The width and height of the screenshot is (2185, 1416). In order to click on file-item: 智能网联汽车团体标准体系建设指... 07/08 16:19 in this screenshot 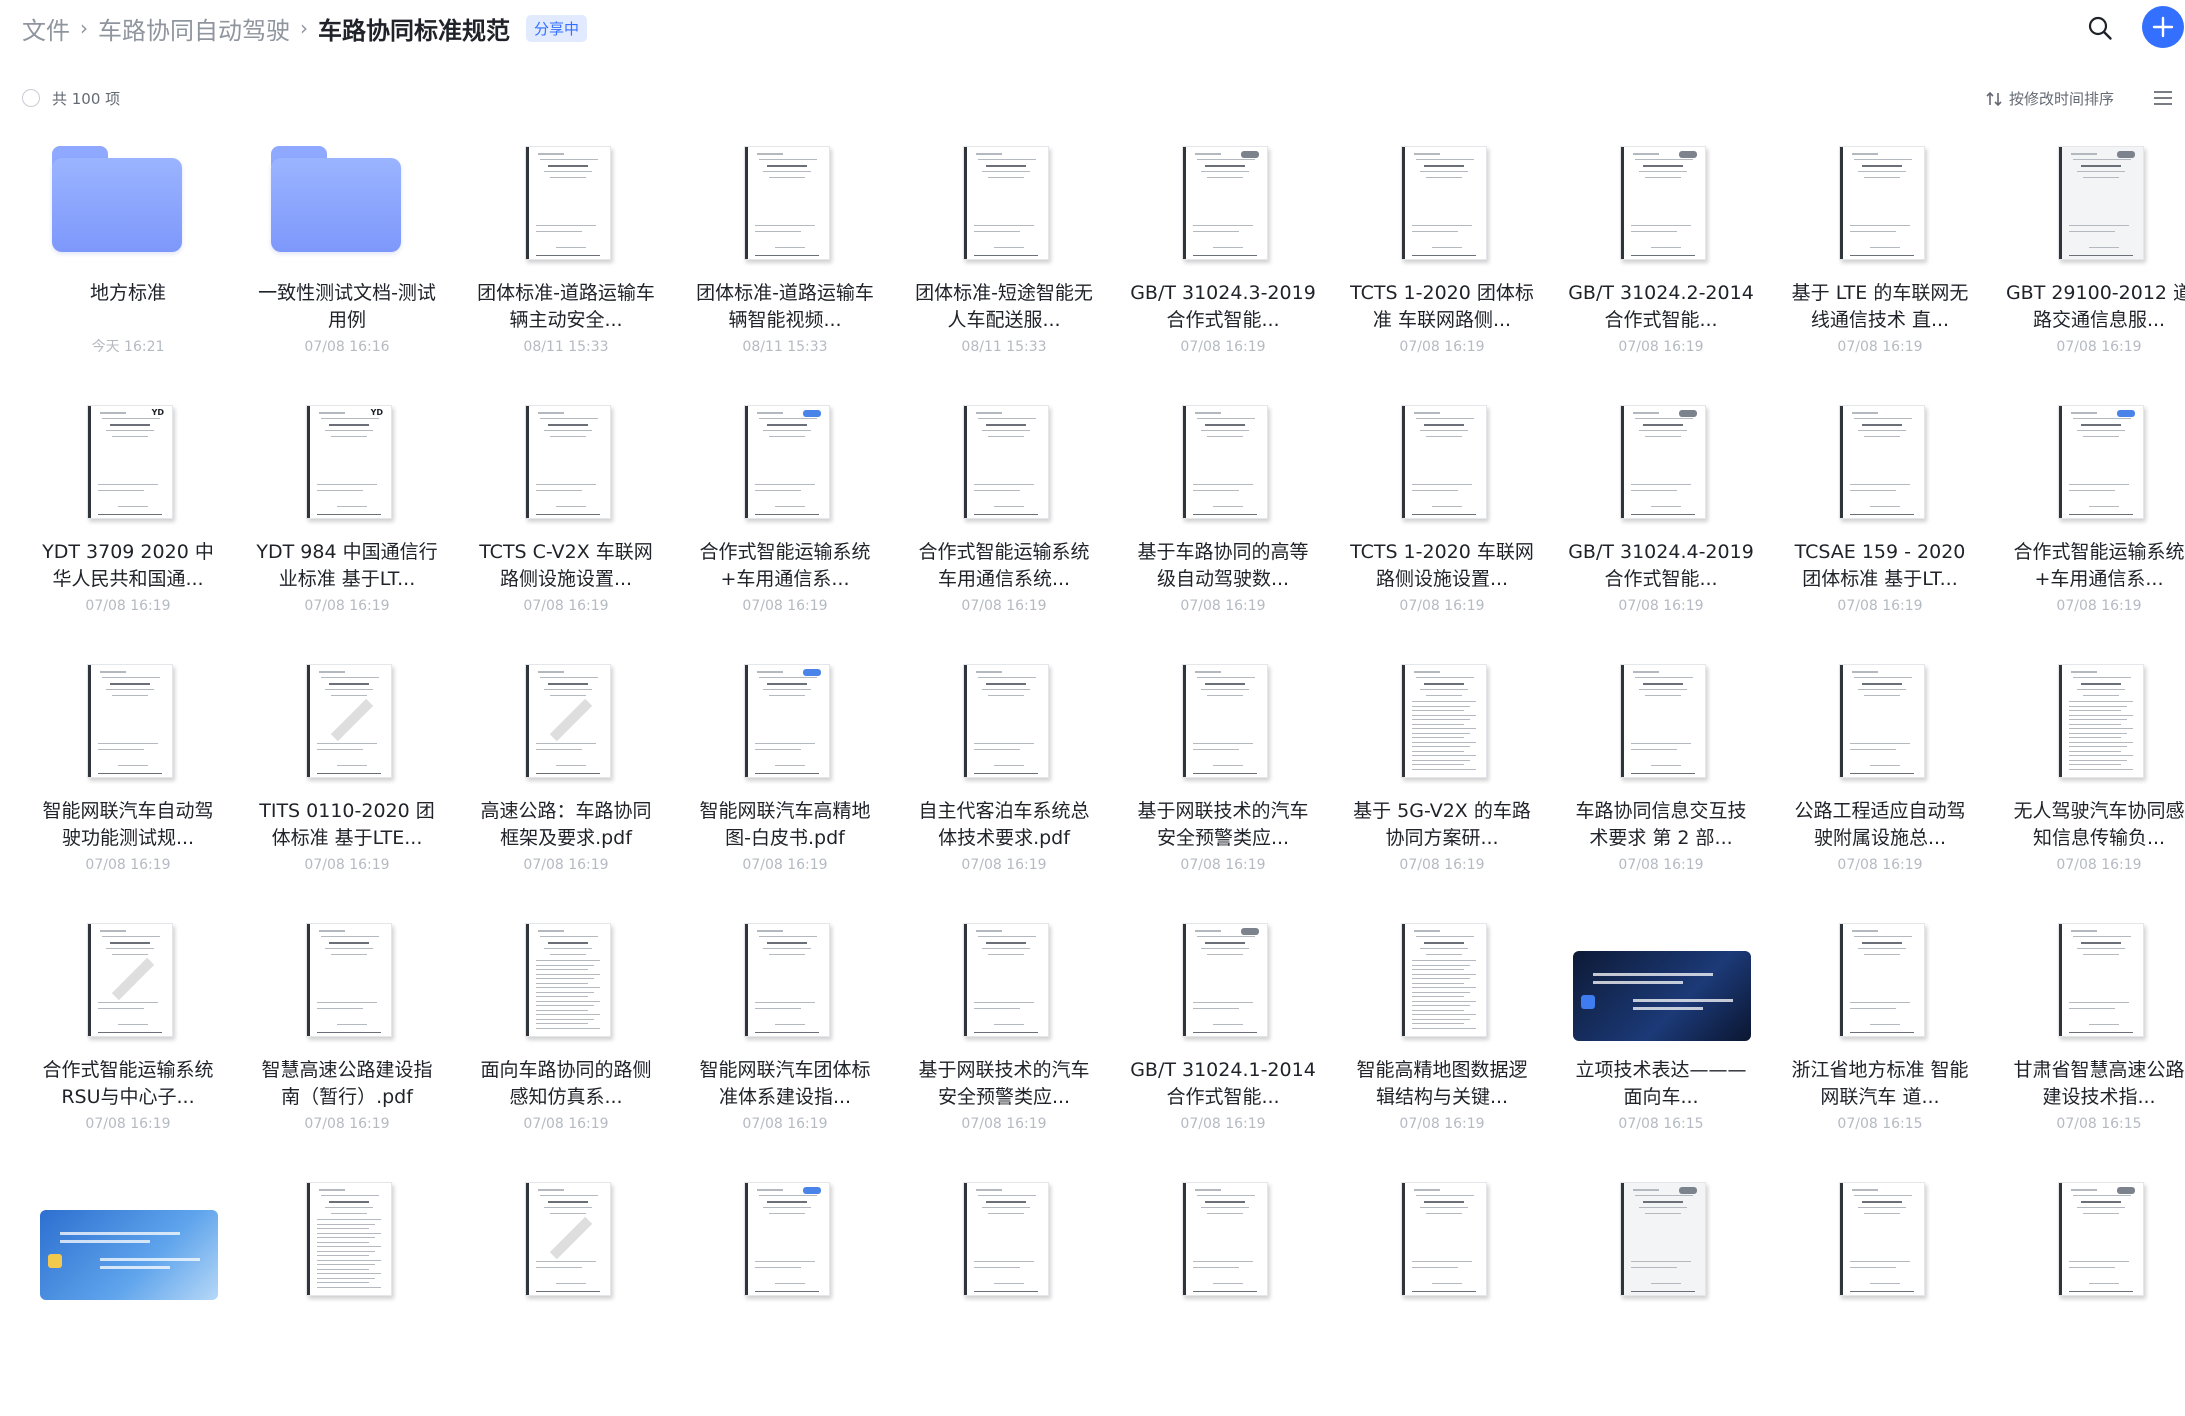, I will do `click(785, 1037)`.